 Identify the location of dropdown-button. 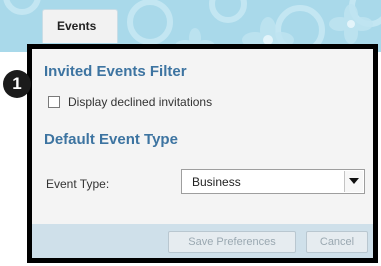
(353, 181).